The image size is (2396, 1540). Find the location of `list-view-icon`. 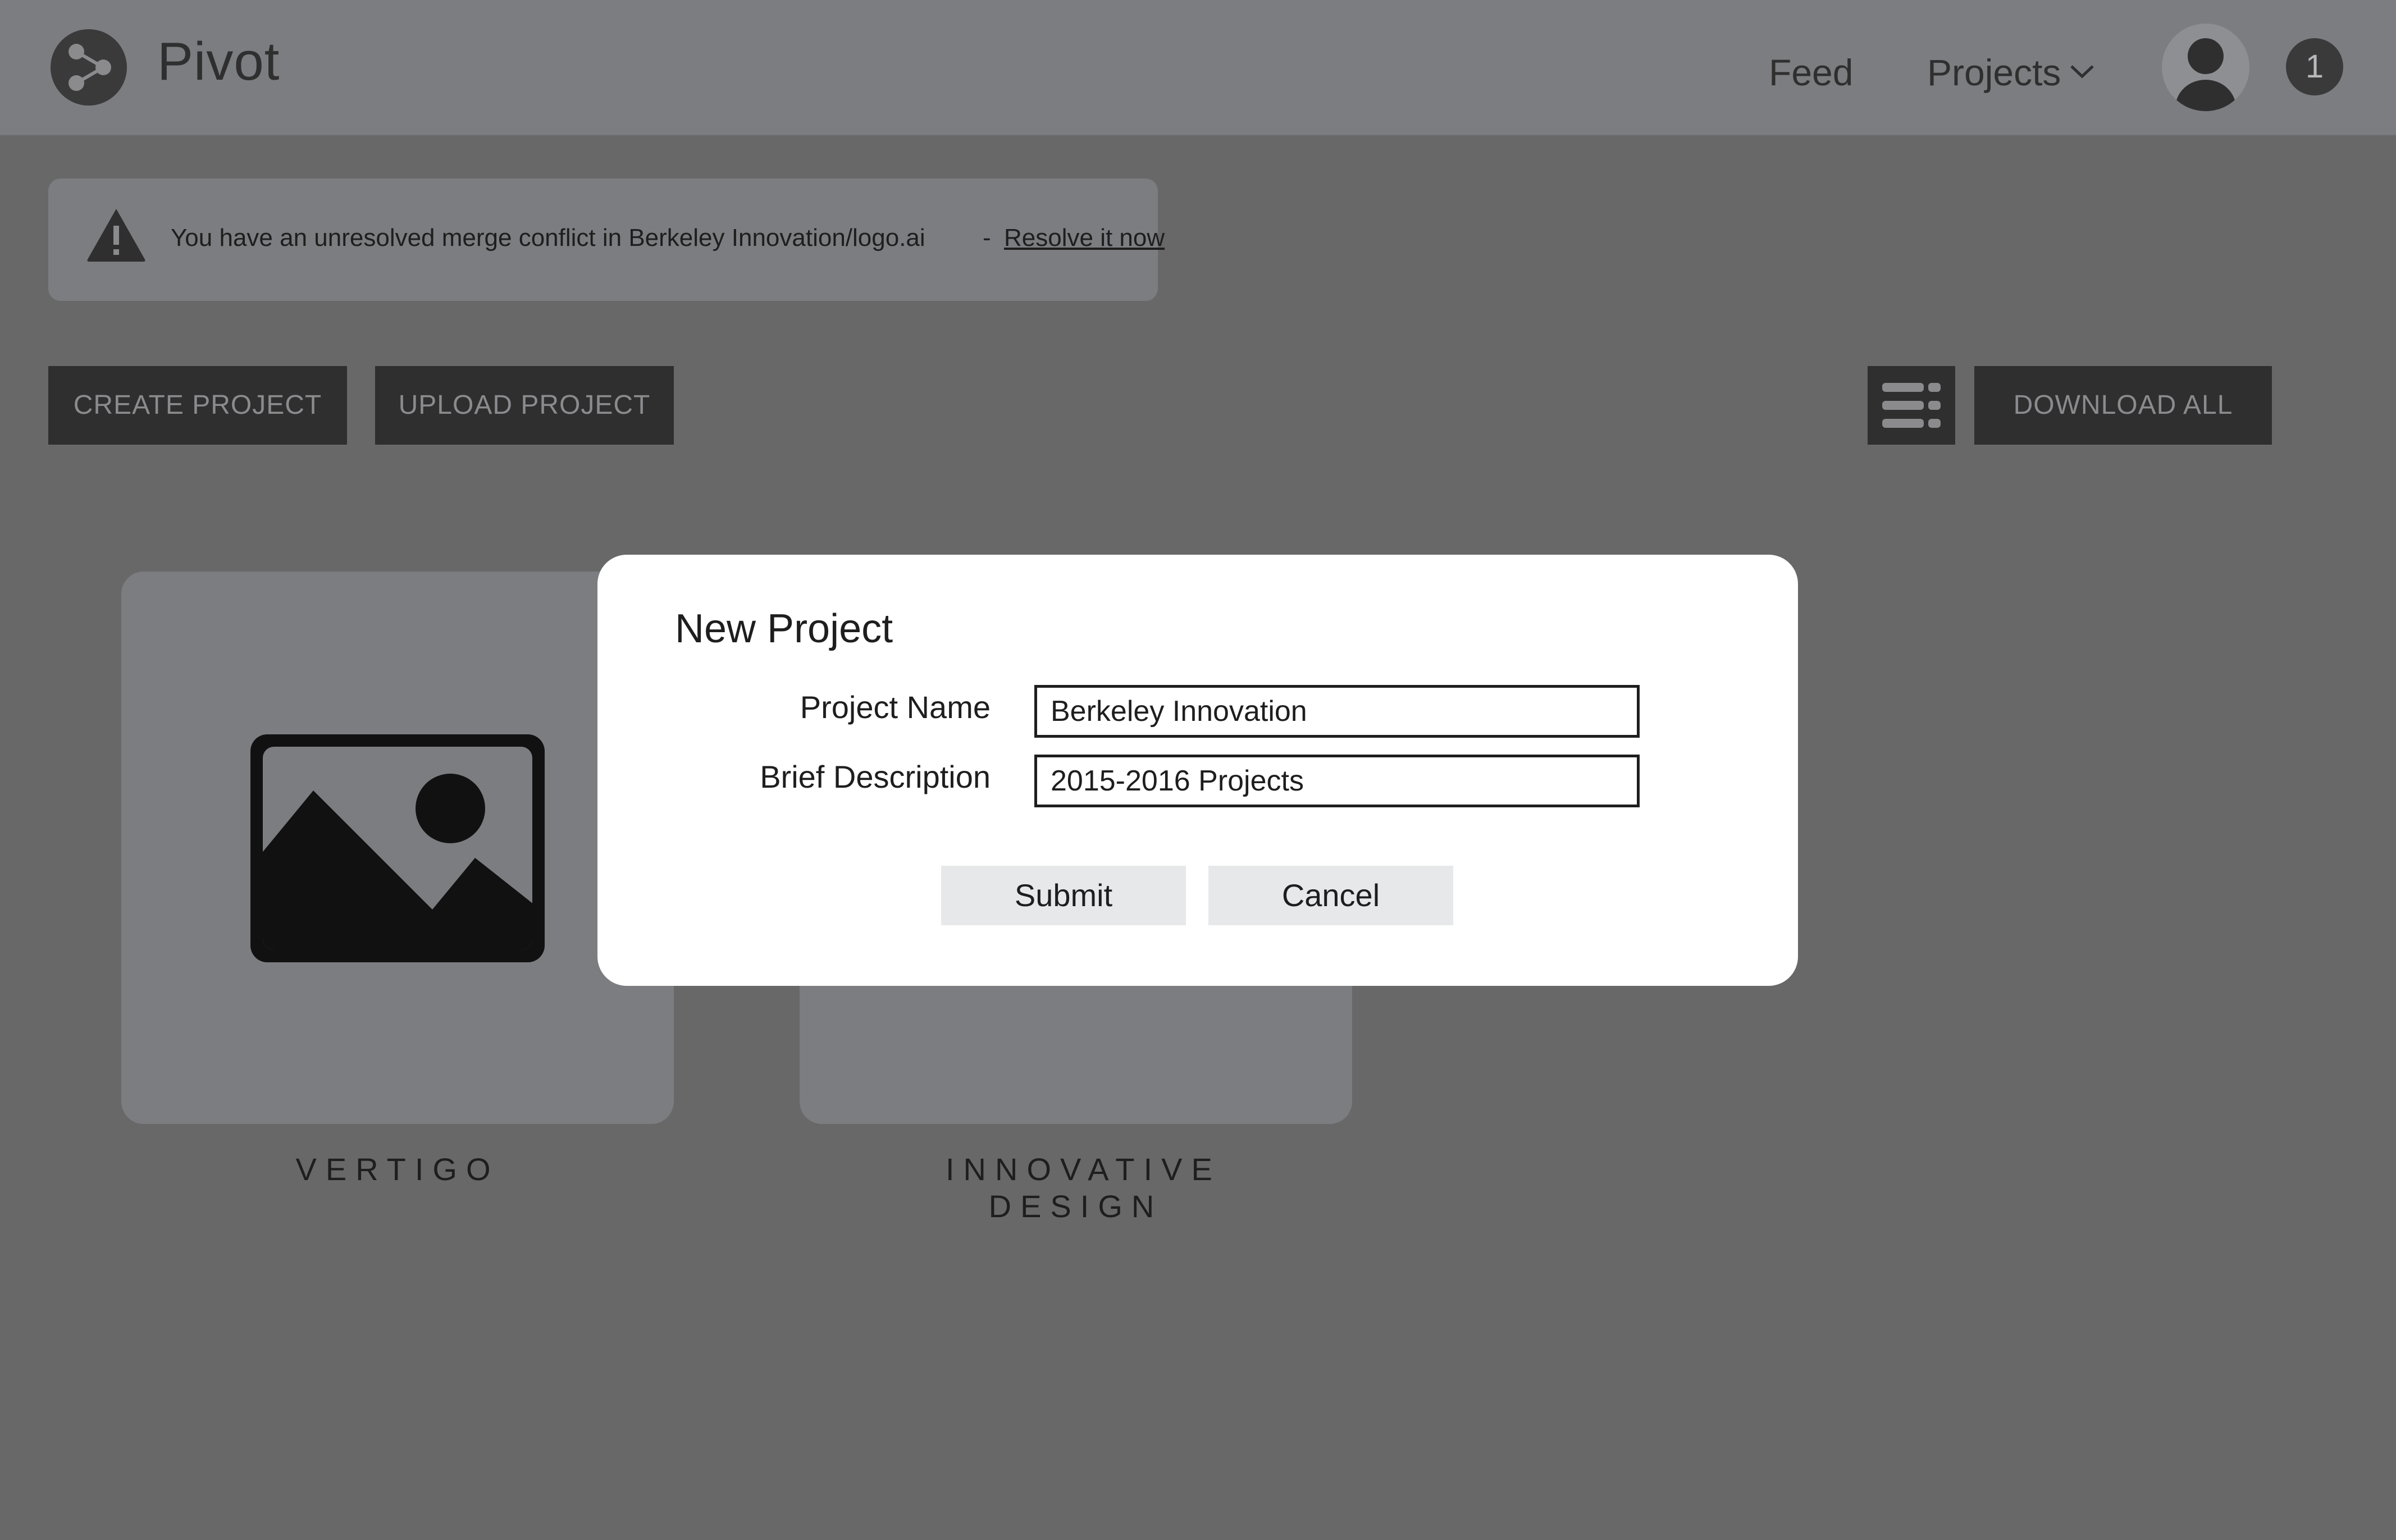

list-view-icon is located at coordinates (1911, 405).